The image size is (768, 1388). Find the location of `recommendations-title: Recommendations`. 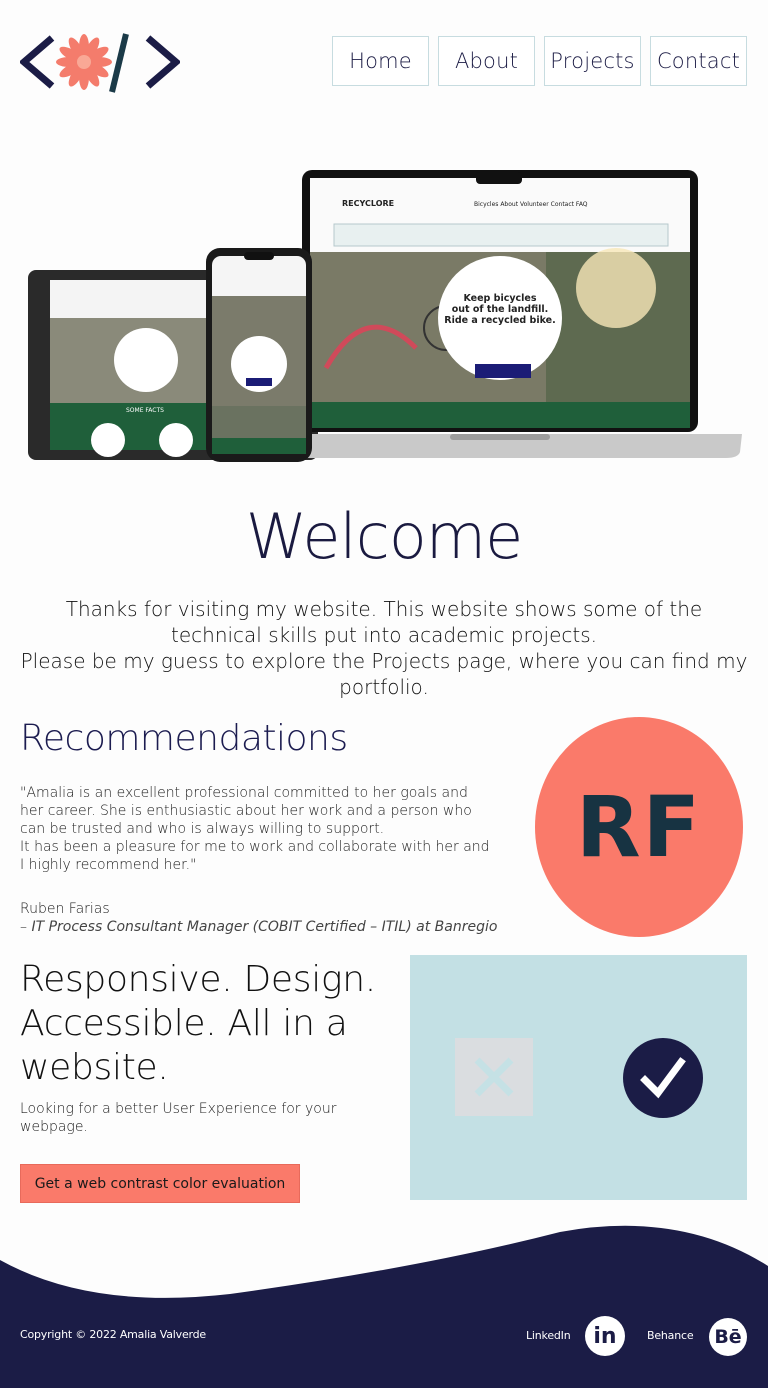

recommendations-title: Recommendations is located at coordinates (184, 738).